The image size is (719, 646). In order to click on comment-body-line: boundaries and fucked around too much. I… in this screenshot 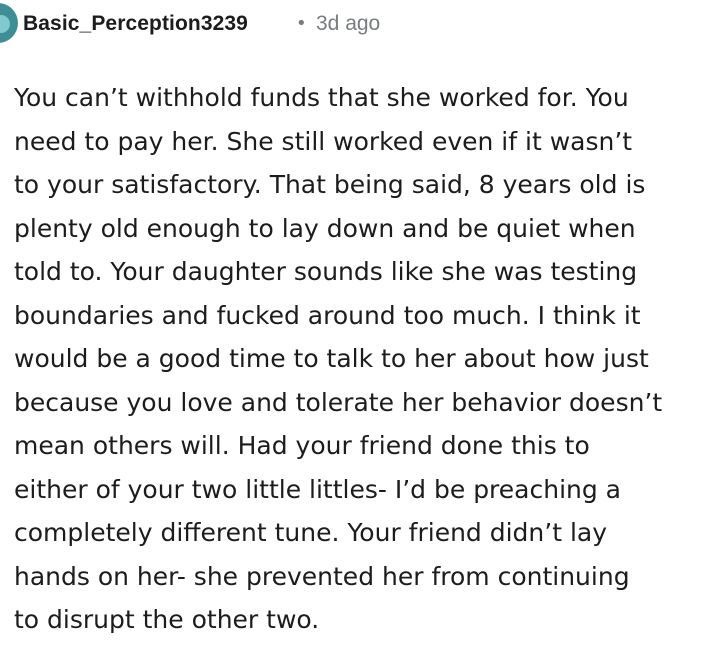, I will do `click(327, 315)`.